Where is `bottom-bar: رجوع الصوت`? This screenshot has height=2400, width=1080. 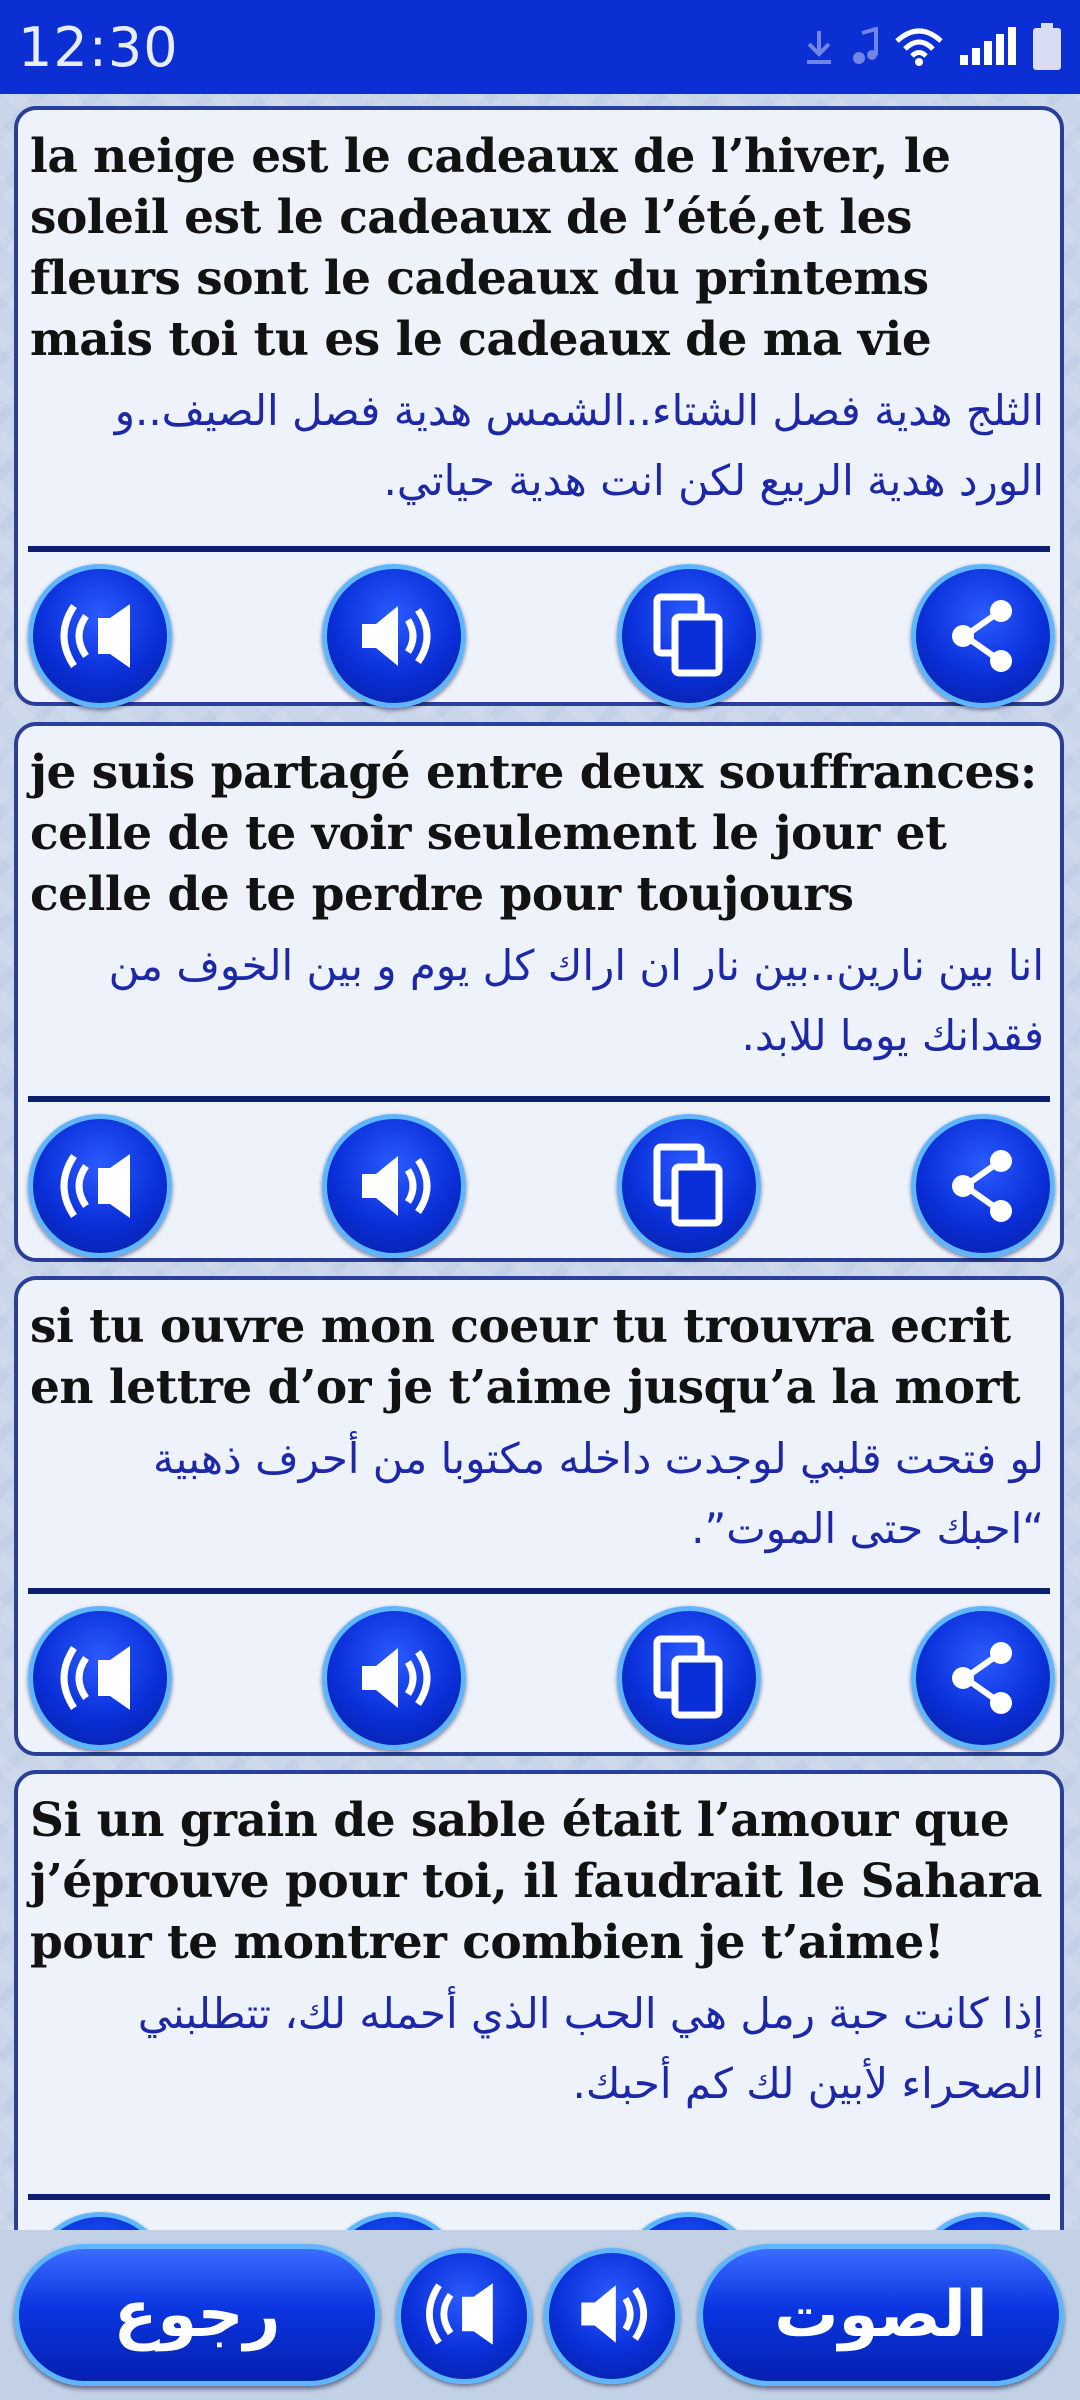 bottom-bar: رجوع الصوت is located at coordinates (540, 2315).